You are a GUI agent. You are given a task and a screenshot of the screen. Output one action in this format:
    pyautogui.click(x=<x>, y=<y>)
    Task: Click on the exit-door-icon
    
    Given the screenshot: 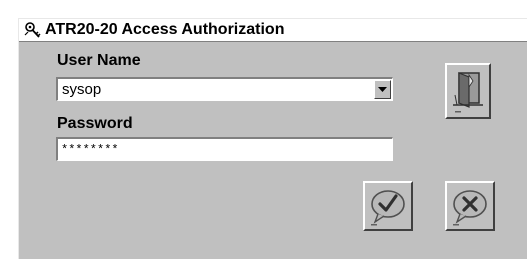 What is the action you would take?
    pyautogui.click(x=468, y=92)
    